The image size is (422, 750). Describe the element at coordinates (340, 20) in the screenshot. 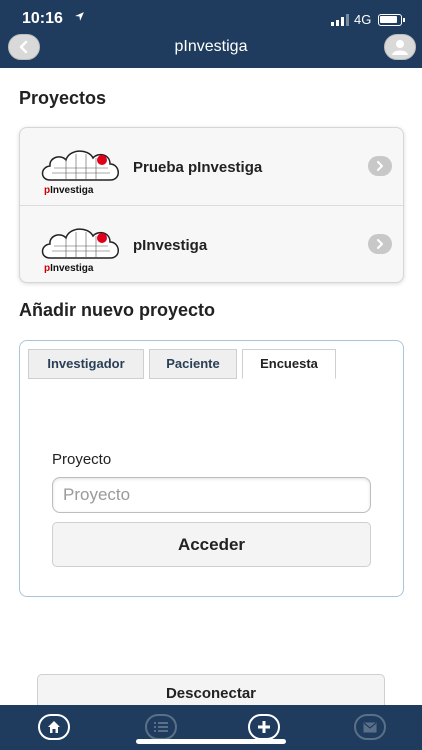

I see `signal-icon` at that location.